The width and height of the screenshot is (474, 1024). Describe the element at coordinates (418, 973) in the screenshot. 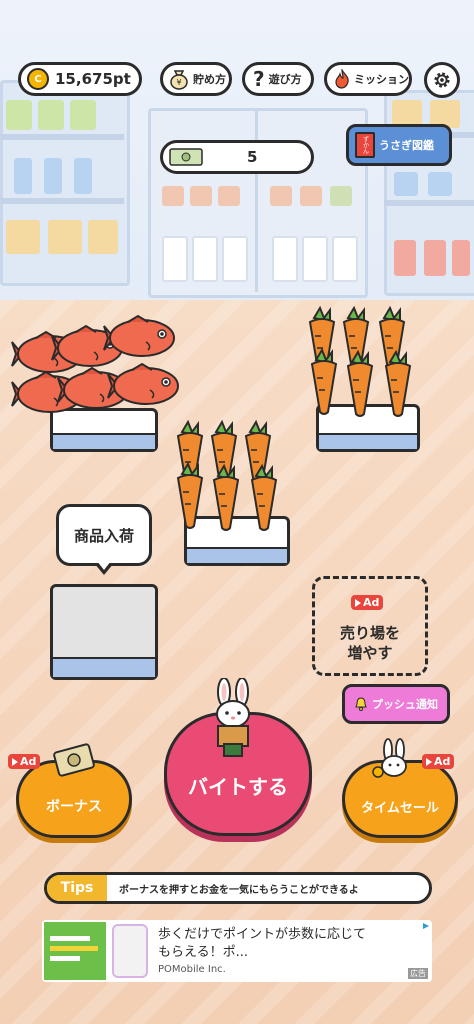

I see `ad-tag: 広告` at that location.